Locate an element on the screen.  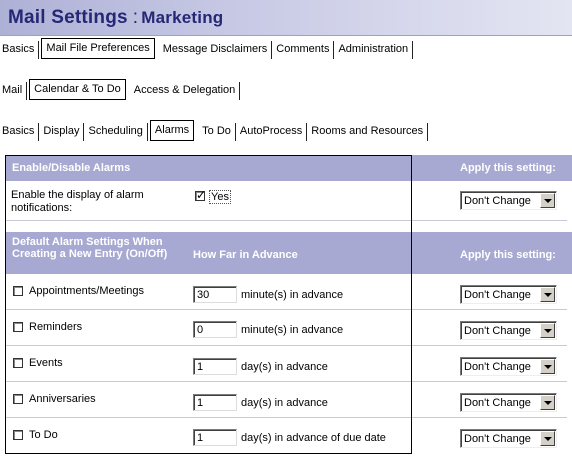
todo-unit: day(s) in advance of due date is located at coordinates (313, 438).